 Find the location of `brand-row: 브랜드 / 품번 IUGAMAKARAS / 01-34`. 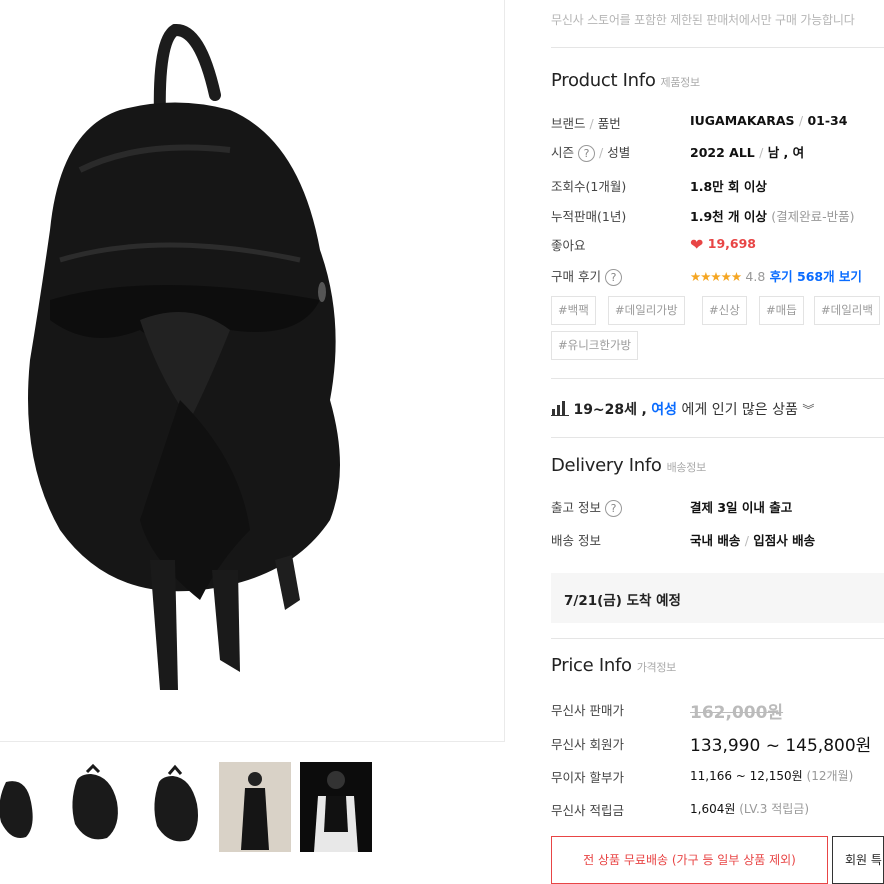

brand-row: 브랜드 / 품번 IUGAMAKARAS / 01-34 is located at coordinates (699, 122).